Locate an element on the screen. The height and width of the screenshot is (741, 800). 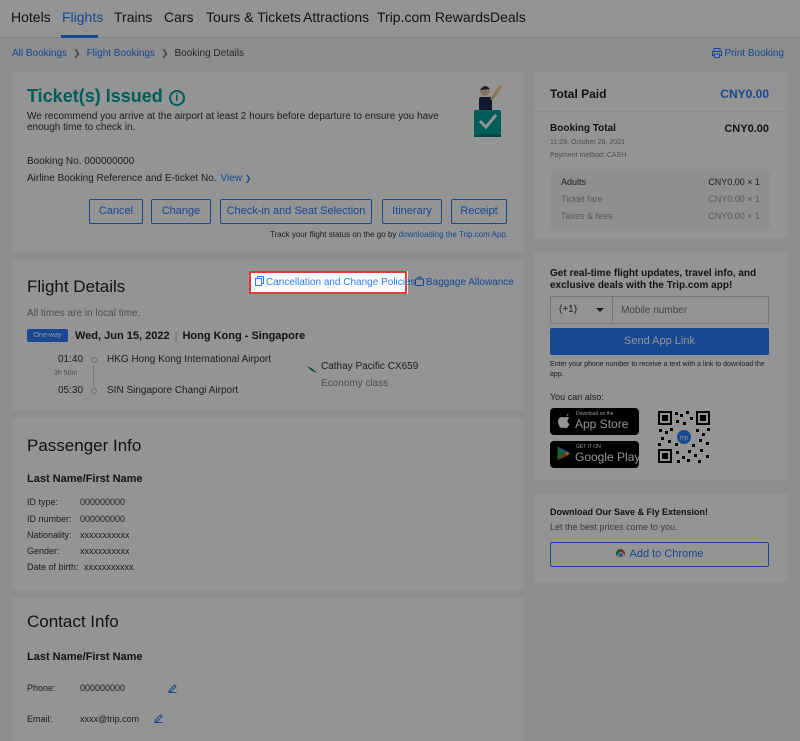
extension-title: Download Our Save & Fly Extension! is located at coordinates (629, 512).